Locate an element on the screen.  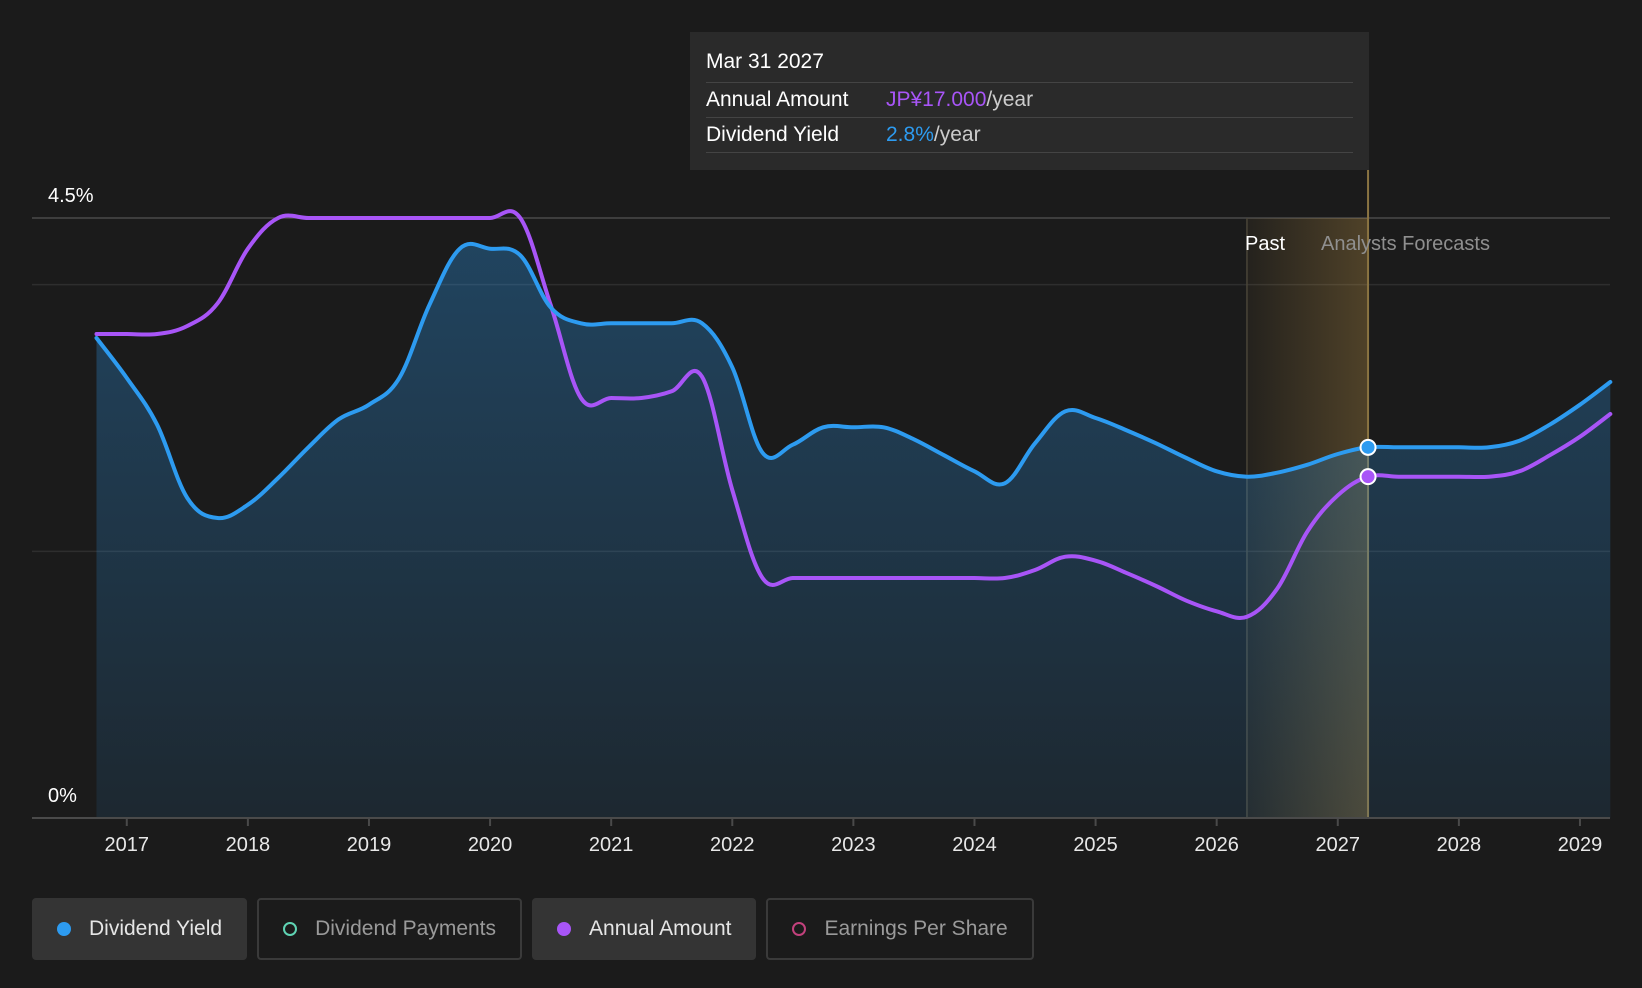
x-tick-label: 2025 is located at coordinates (1095, 845).